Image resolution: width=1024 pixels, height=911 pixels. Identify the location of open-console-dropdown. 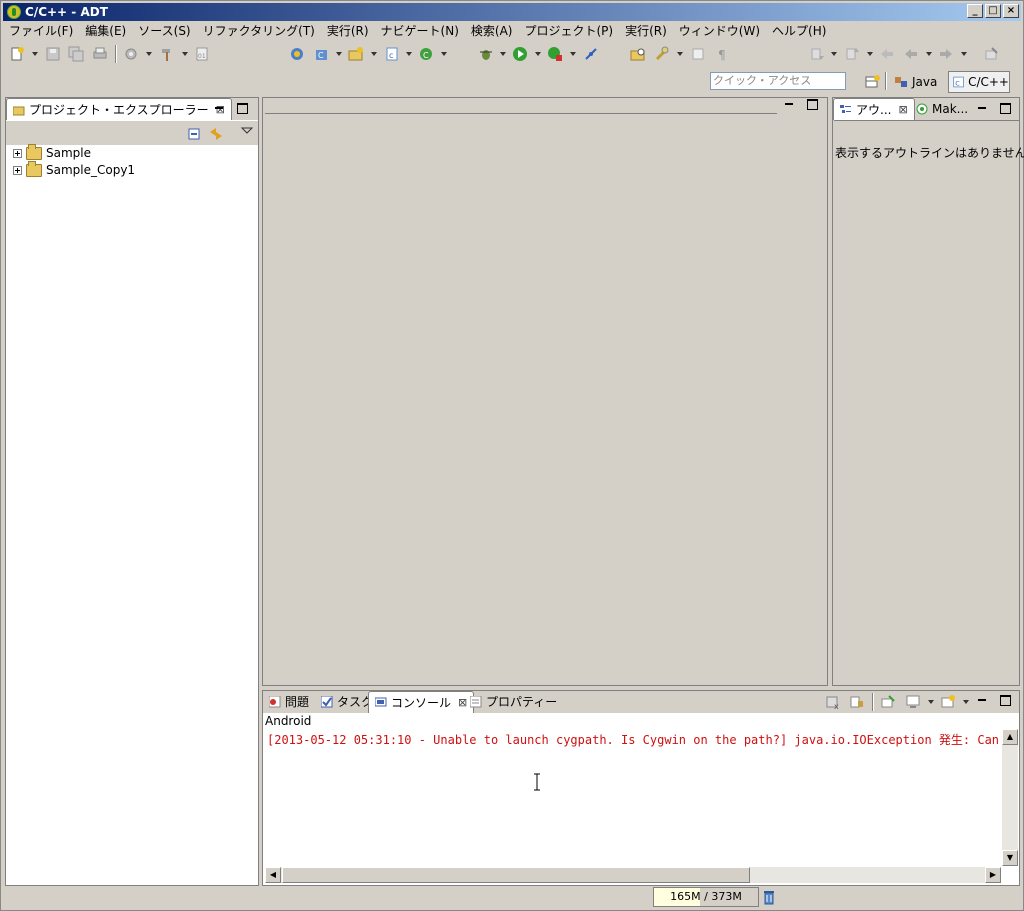
(966, 702).